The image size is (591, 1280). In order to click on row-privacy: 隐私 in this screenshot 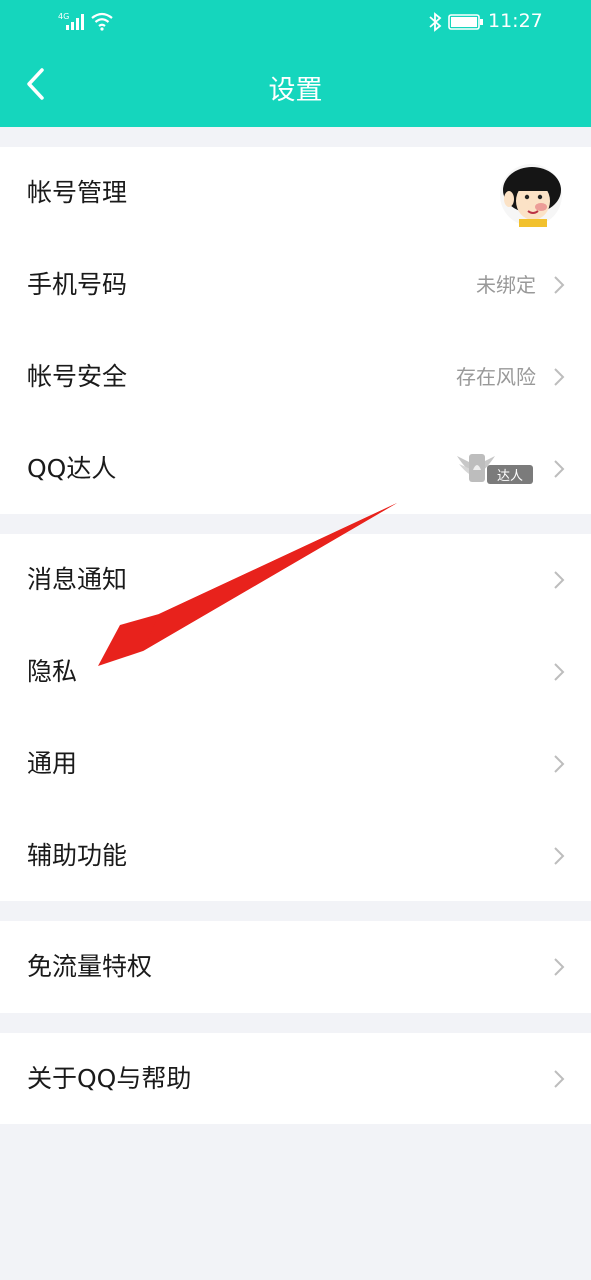, I will do `click(295, 672)`.